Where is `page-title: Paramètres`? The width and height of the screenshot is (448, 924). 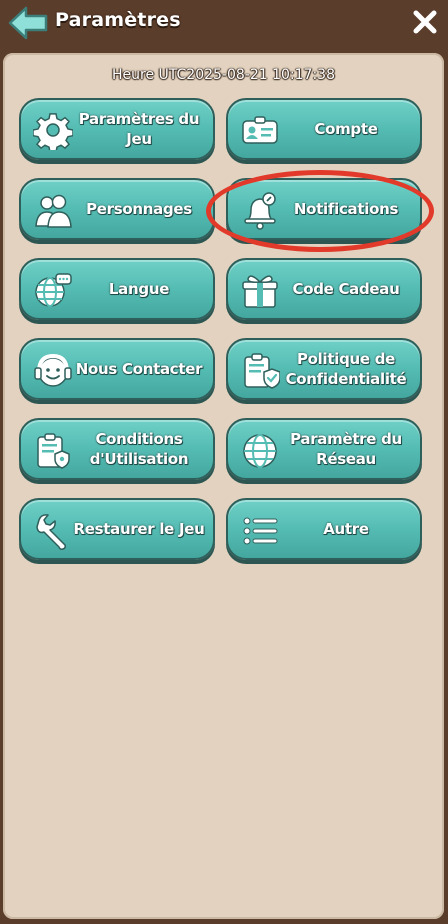
page-title: Paramètres is located at coordinates (118, 20).